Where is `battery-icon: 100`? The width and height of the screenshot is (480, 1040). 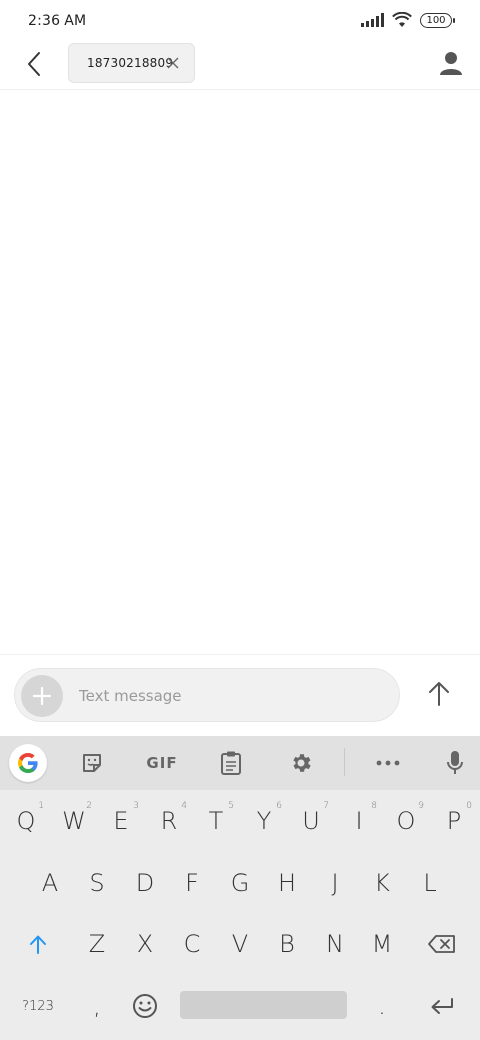 battery-icon: 100 is located at coordinates (437, 20).